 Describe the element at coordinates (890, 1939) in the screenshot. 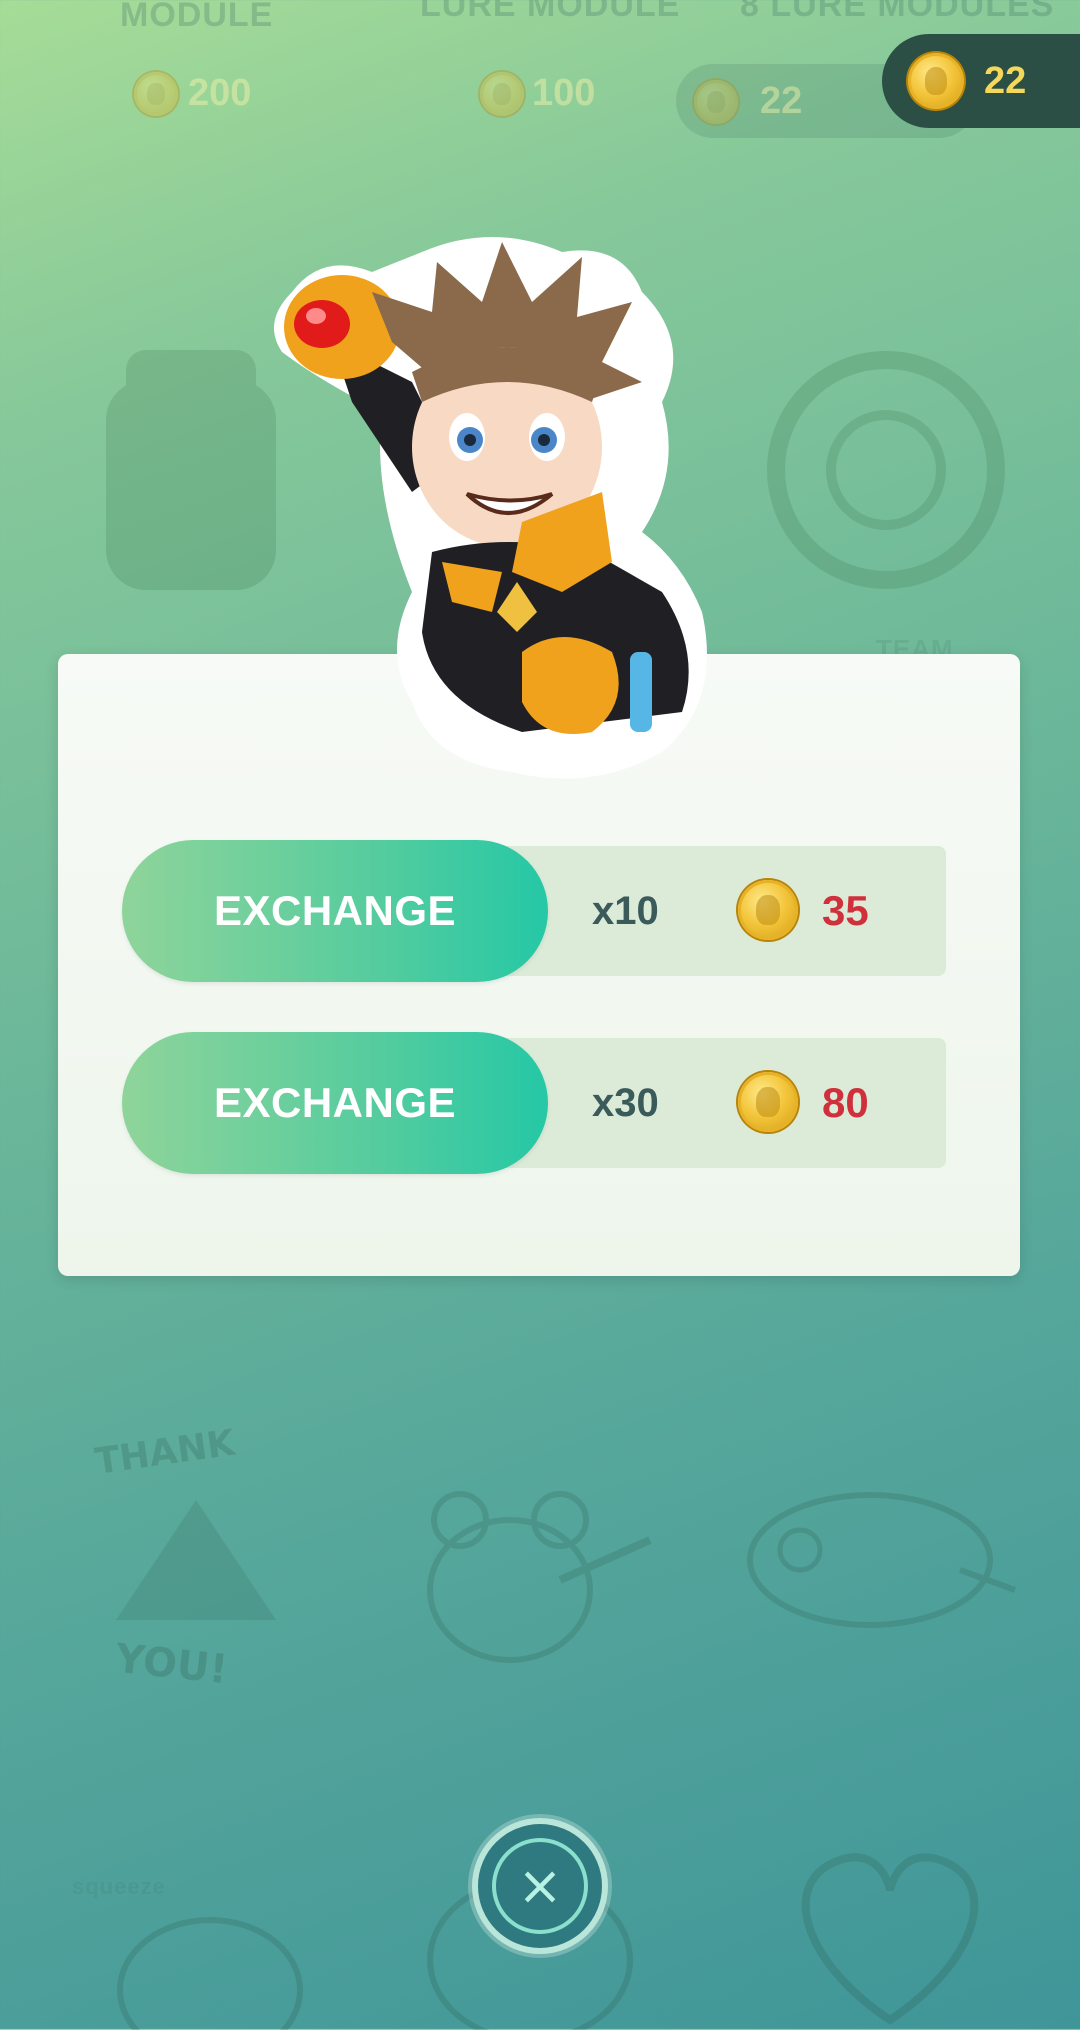

I see `heart-sticker-icon` at that location.